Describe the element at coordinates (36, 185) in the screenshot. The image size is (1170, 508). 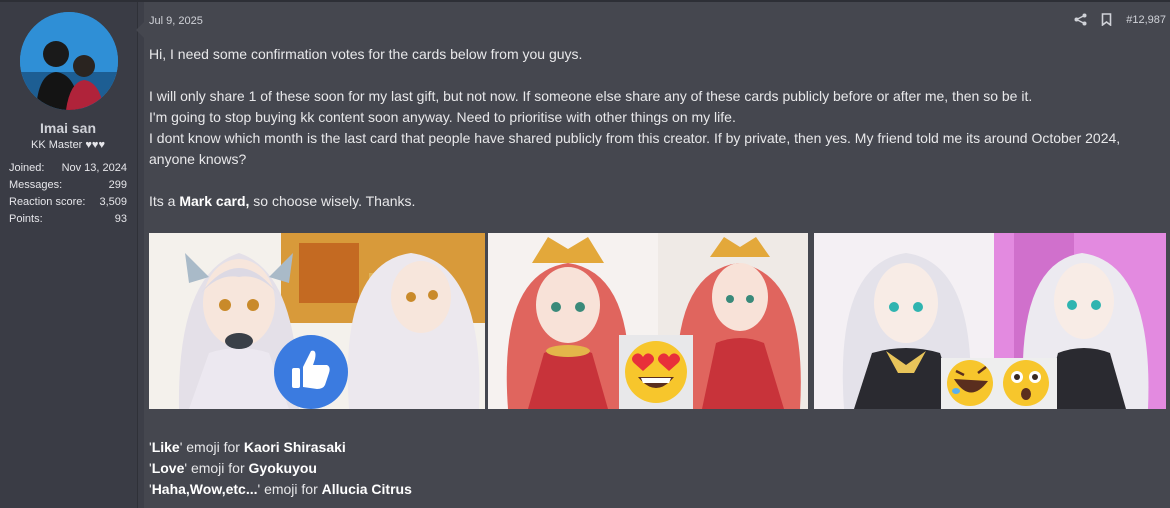
I see `stat-label: Messages:` at that location.